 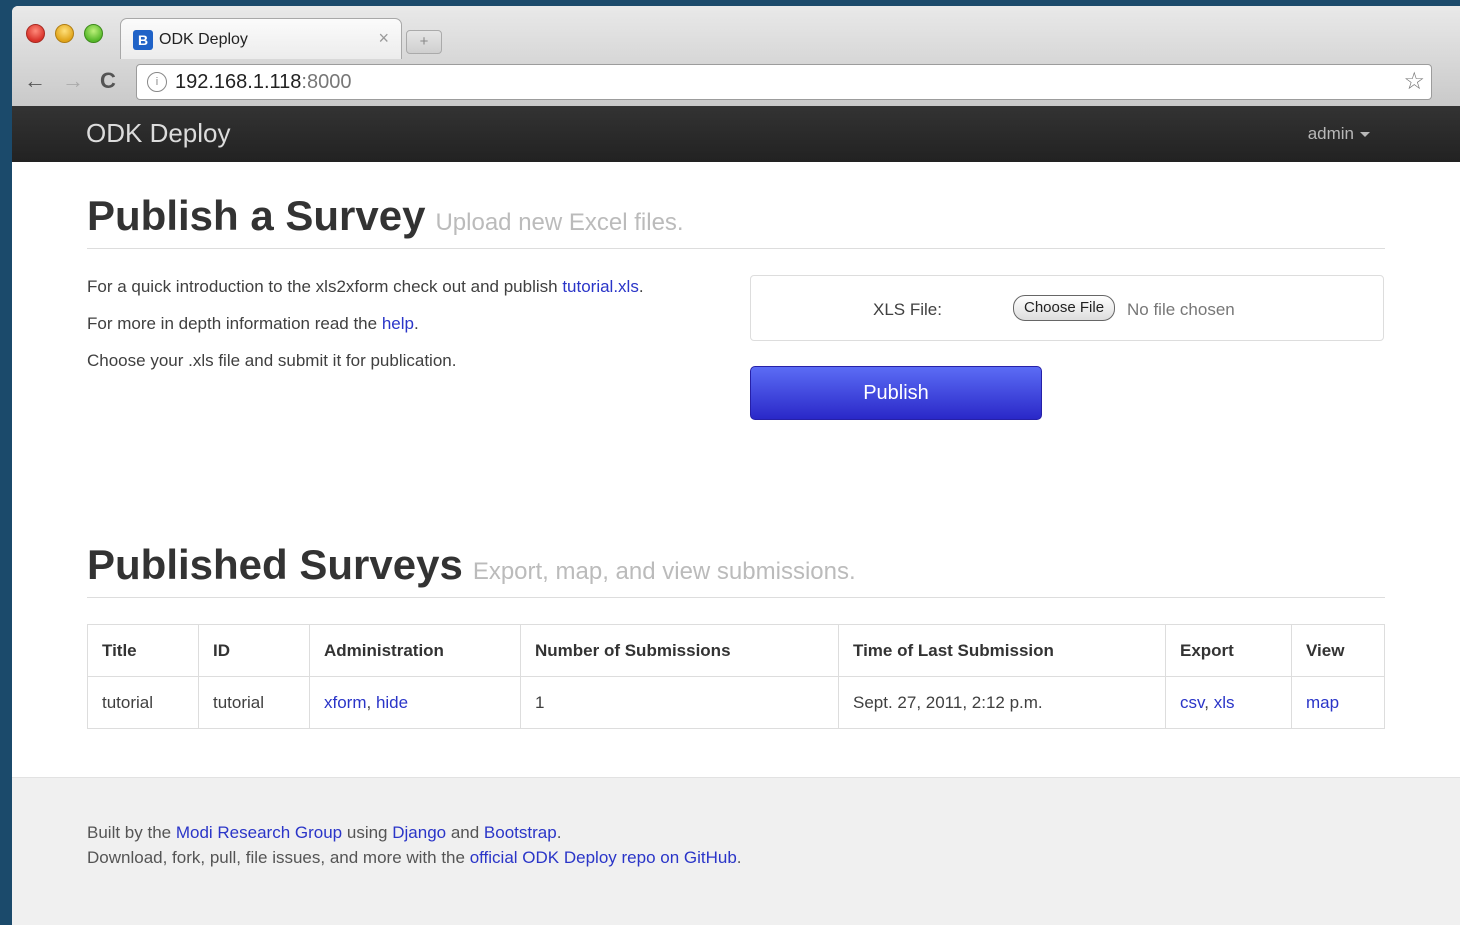 I want to click on brand: ODK Deploy, so click(x=158, y=133).